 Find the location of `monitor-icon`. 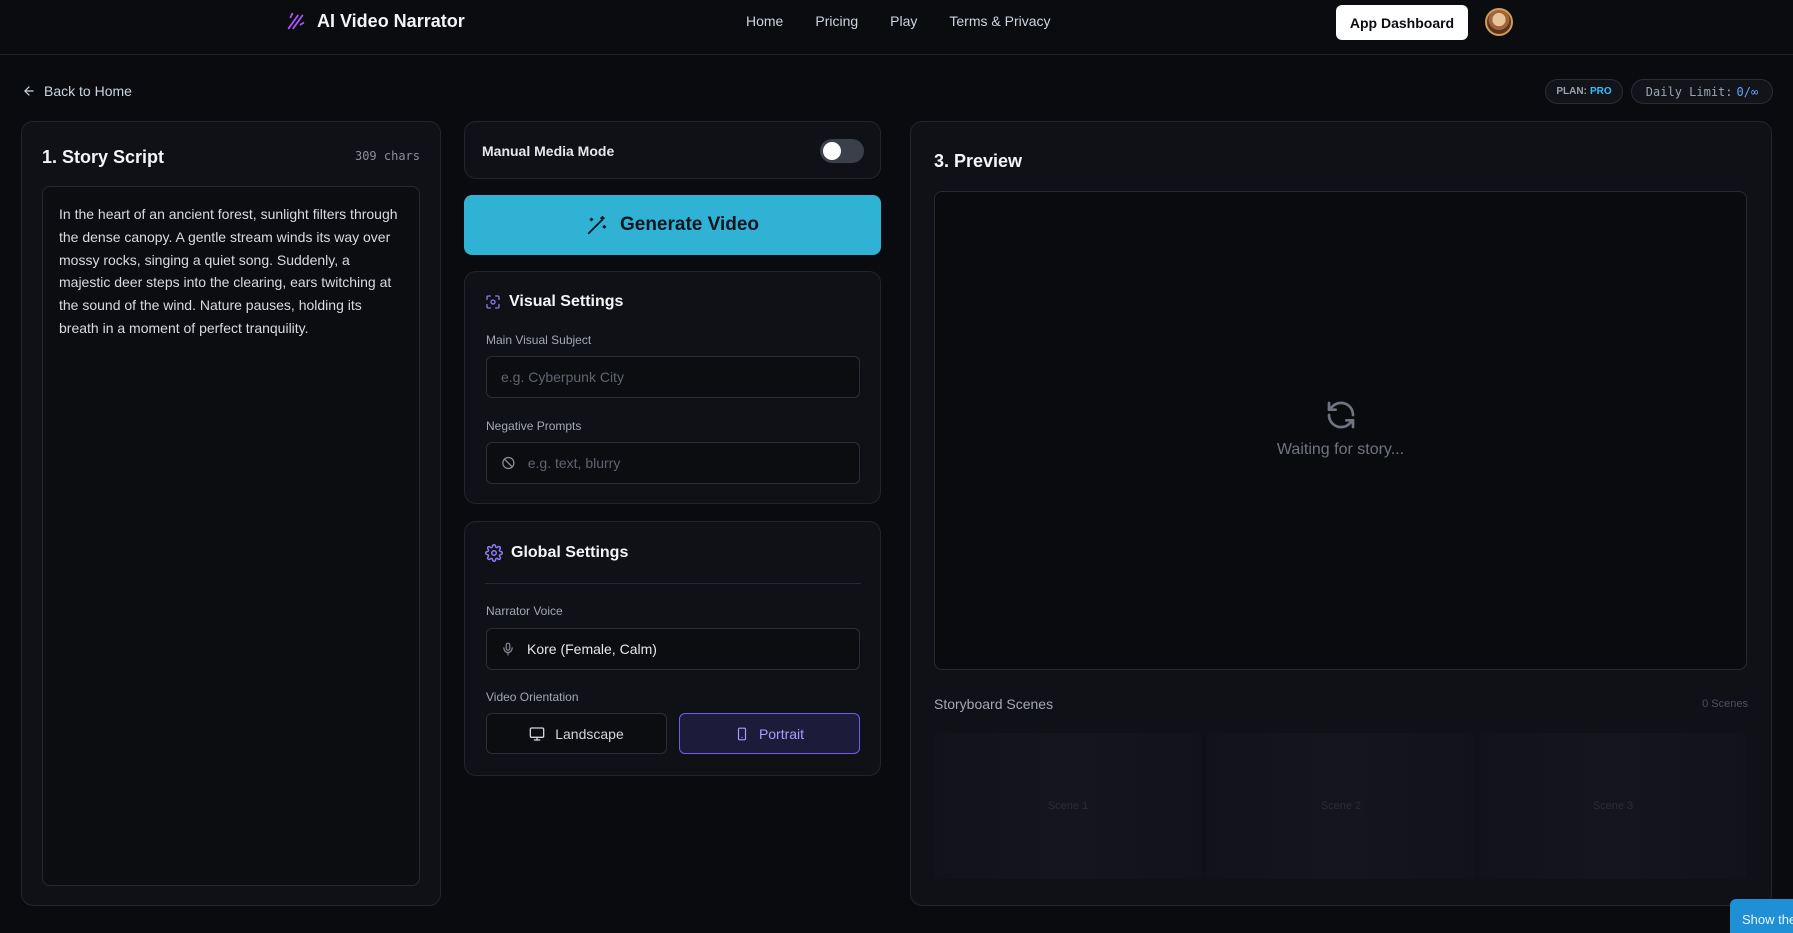

monitor-icon is located at coordinates (537, 733).